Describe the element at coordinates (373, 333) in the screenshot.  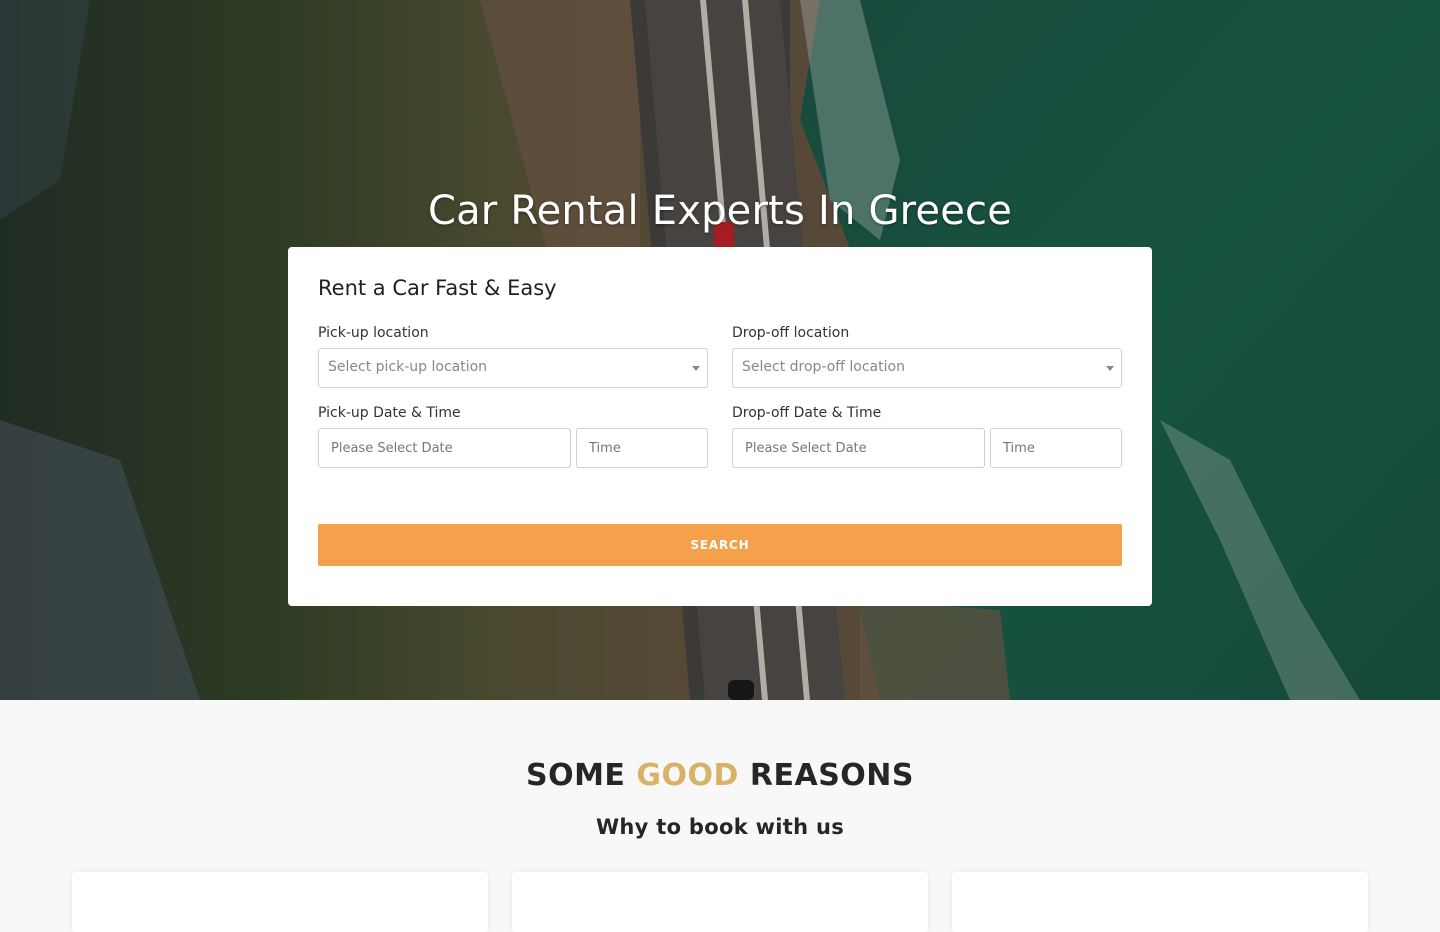
I see `pickup-location-label: Pick-up location` at that location.